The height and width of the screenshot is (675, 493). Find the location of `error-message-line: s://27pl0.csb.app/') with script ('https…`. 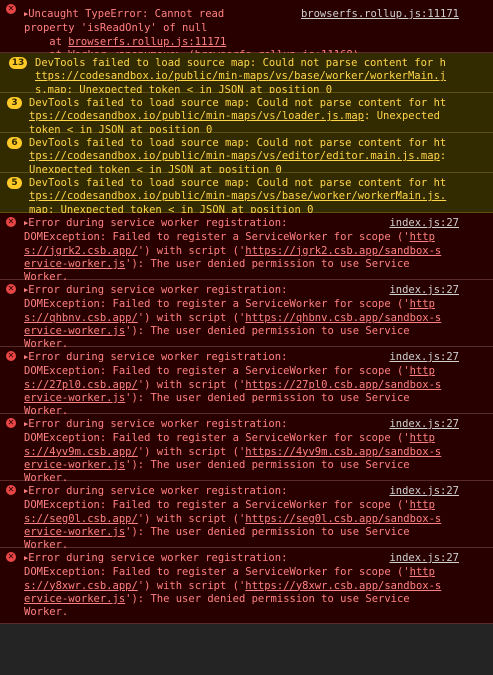

error-message-line: s://27pl0.csb.app/') with script ('https… is located at coordinates (233, 384).